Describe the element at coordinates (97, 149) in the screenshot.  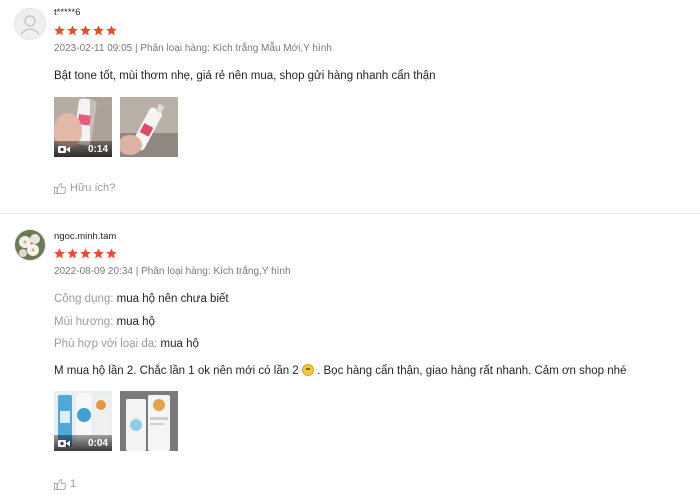
I see `video-duration: 0:14` at that location.